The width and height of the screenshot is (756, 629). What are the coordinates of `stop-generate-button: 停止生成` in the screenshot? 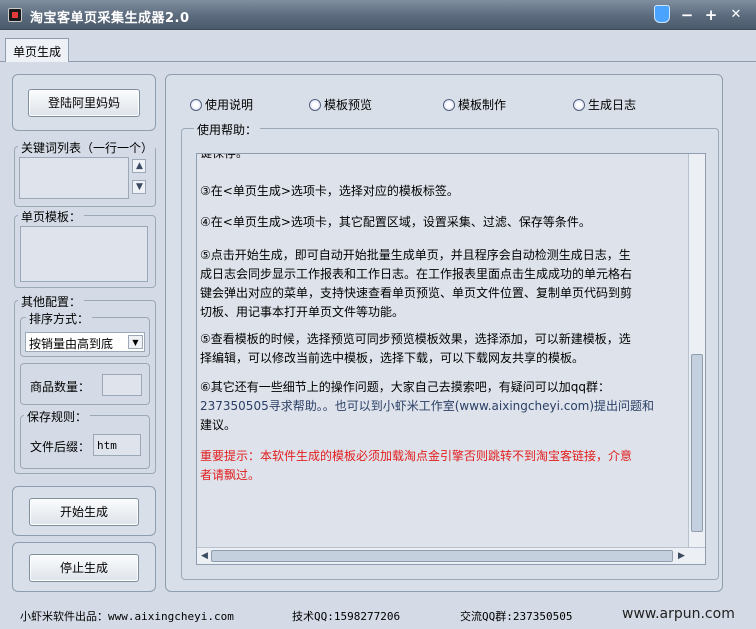 It's located at (84, 568).